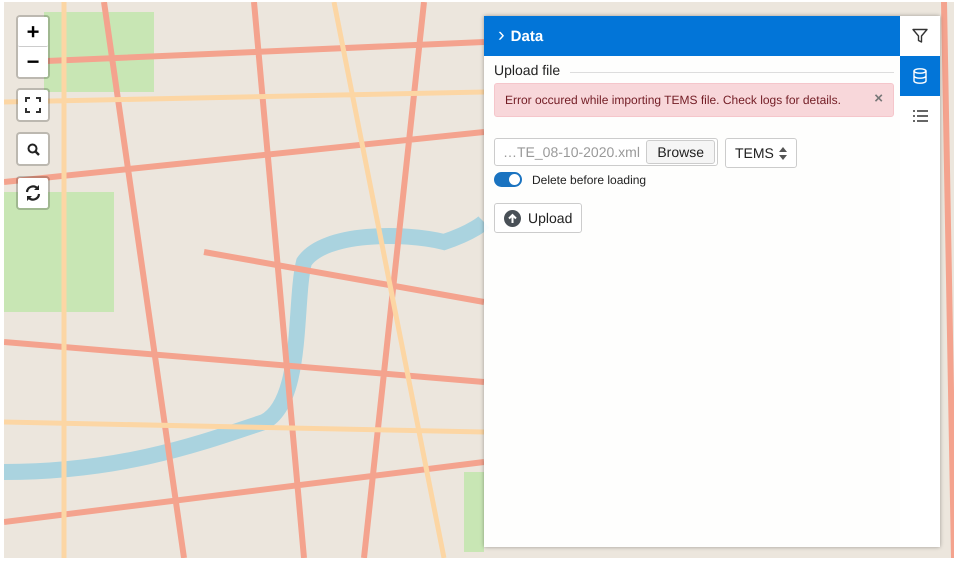 This screenshot has width=959, height=572. Describe the element at coordinates (920, 36) in the screenshot. I see `filter-icon` at that location.